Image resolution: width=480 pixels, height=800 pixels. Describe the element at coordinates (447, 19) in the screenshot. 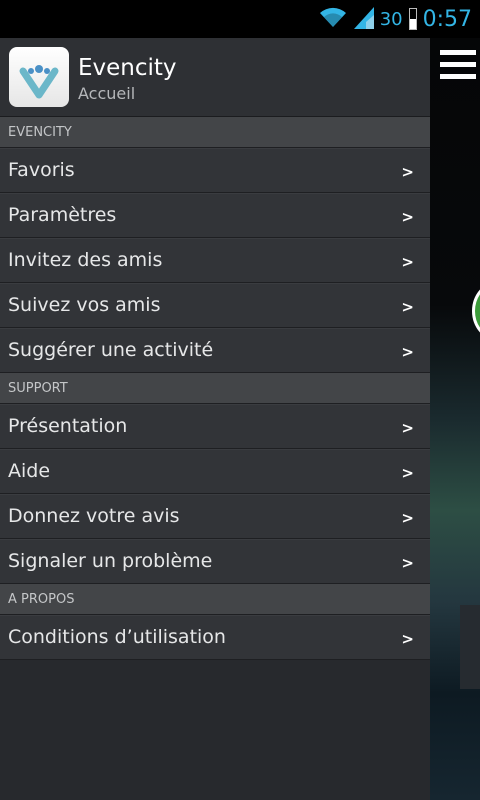

I see `clock: 0:57` at that location.